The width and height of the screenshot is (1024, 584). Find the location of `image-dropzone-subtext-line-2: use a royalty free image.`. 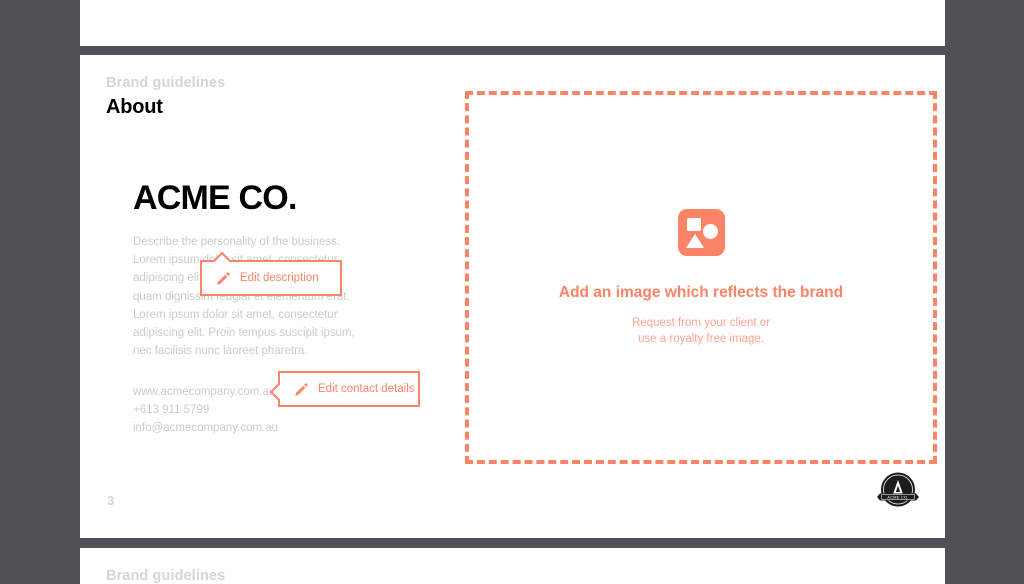

image-dropzone-subtext-line-2: use a royalty free image. is located at coordinates (701, 338).